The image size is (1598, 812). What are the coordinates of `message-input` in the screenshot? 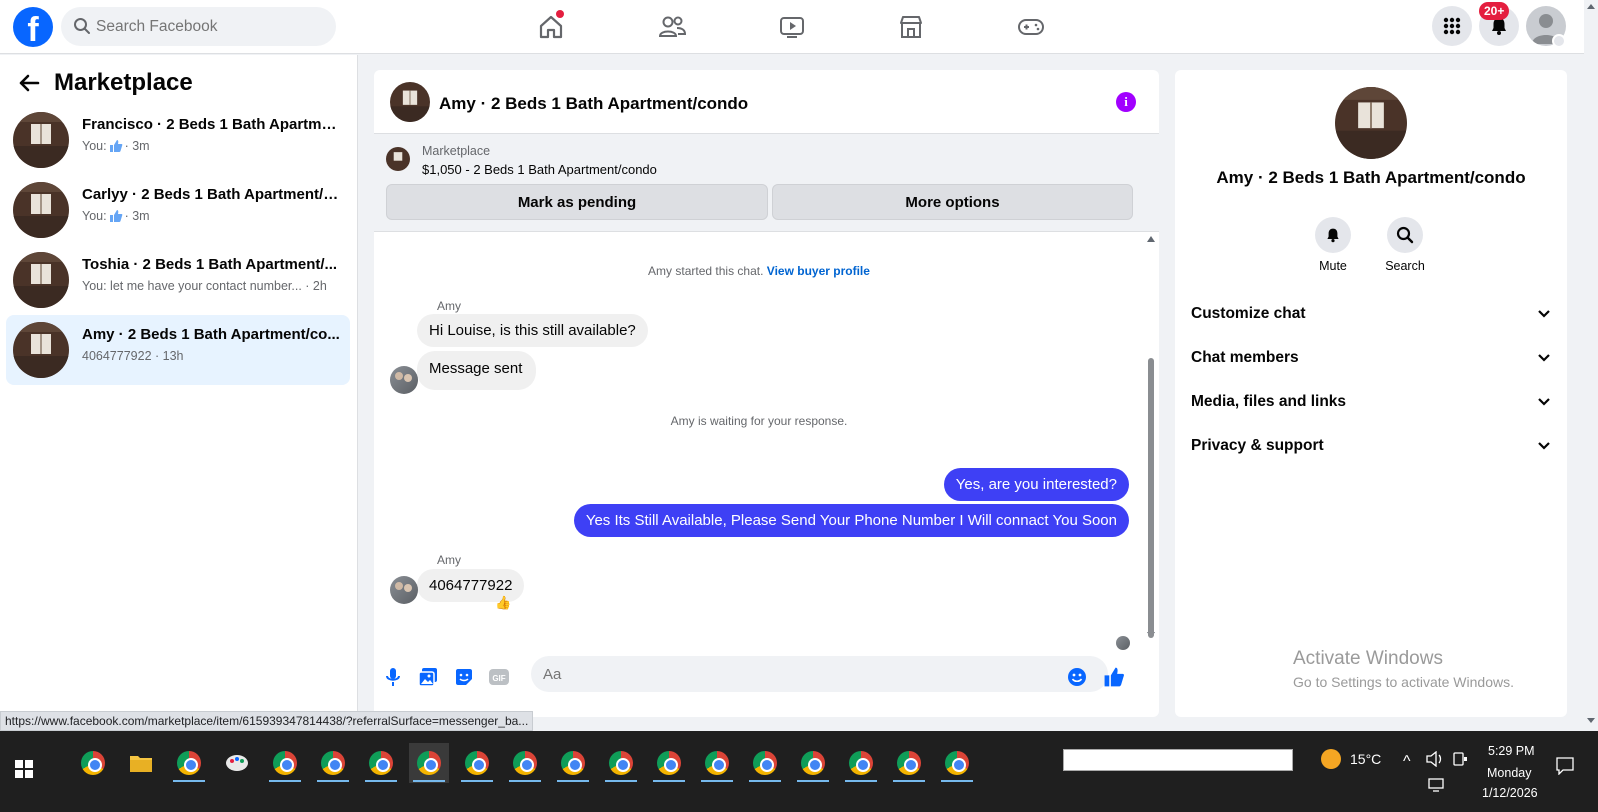 It's located at (819, 674).